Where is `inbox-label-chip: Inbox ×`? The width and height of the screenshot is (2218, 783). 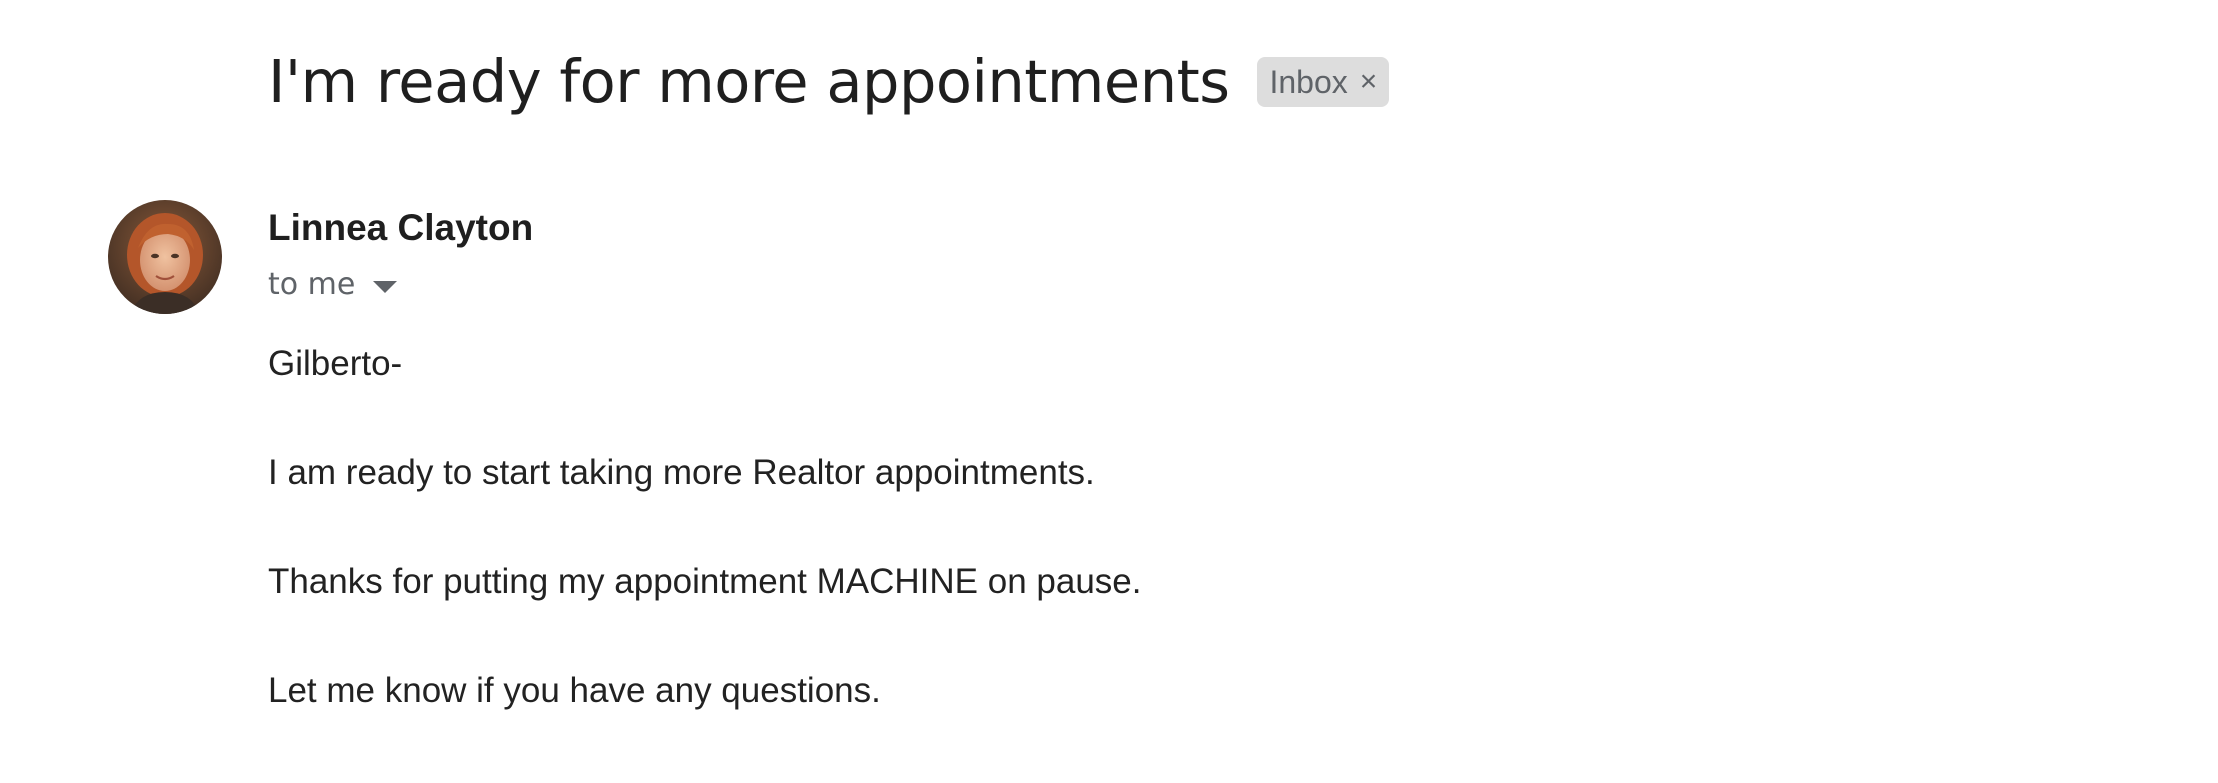 inbox-label-chip: Inbox × is located at coordinates (1323, 82).